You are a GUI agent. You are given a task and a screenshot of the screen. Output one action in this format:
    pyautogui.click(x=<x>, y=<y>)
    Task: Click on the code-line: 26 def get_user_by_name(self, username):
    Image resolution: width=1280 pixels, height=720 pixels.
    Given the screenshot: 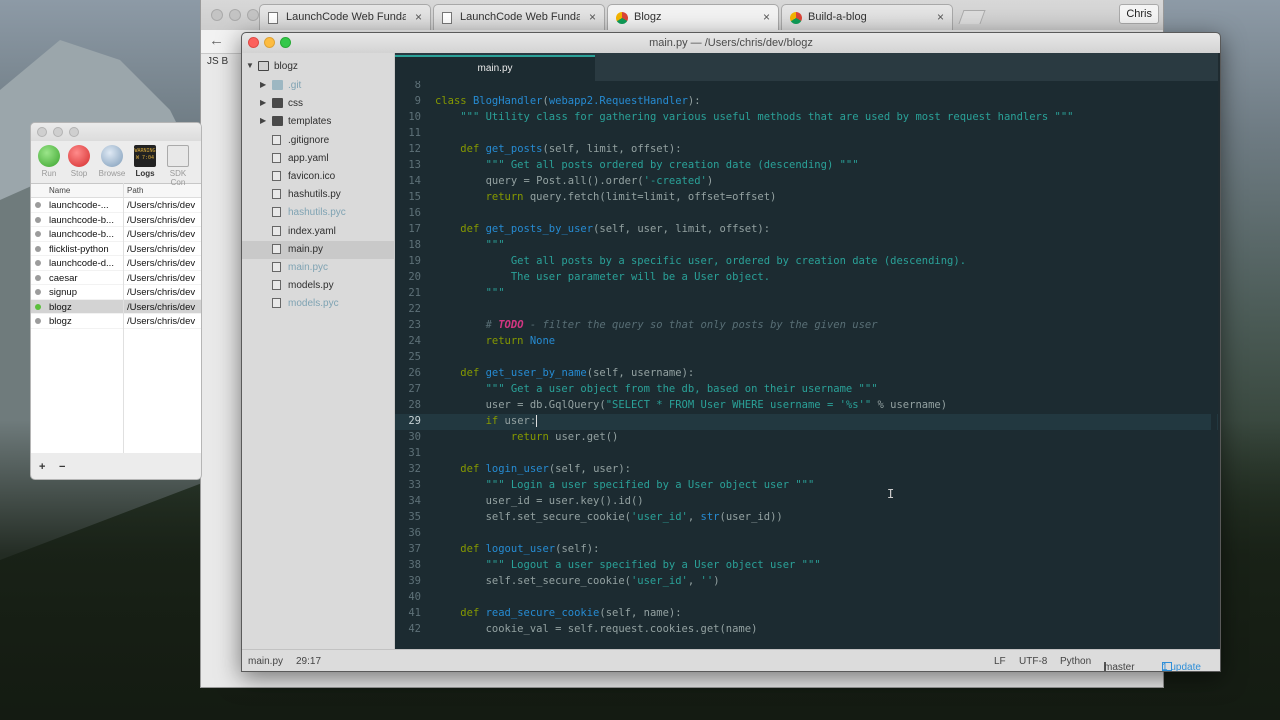 What is the action you would take?
    pyautogui.click(x=806, y=374)
    